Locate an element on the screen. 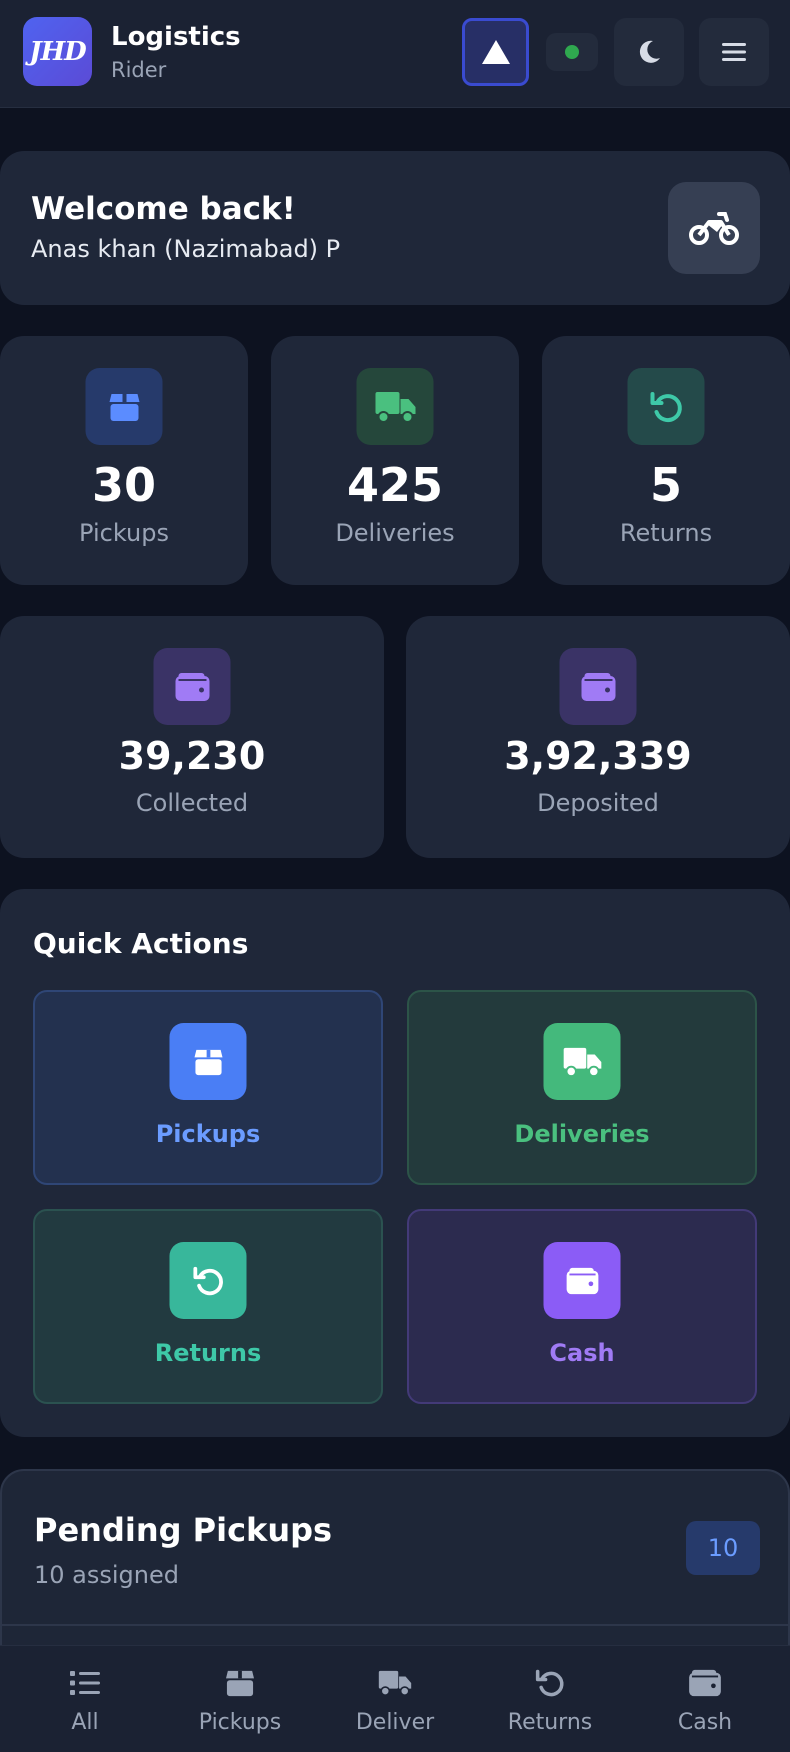  stat-label-deliveries: Deliveries is located at coordinates (395, 533).